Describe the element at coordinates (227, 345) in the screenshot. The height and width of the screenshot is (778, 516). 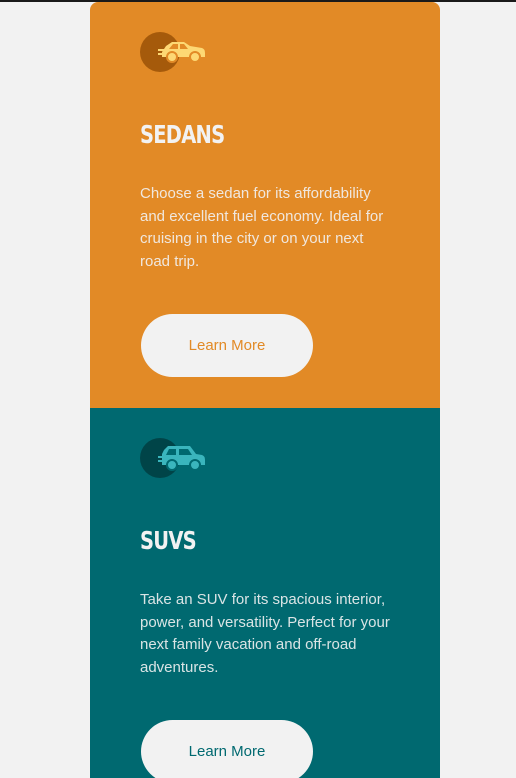
I see `sedans-learn-more-button: Learn More` at that location.